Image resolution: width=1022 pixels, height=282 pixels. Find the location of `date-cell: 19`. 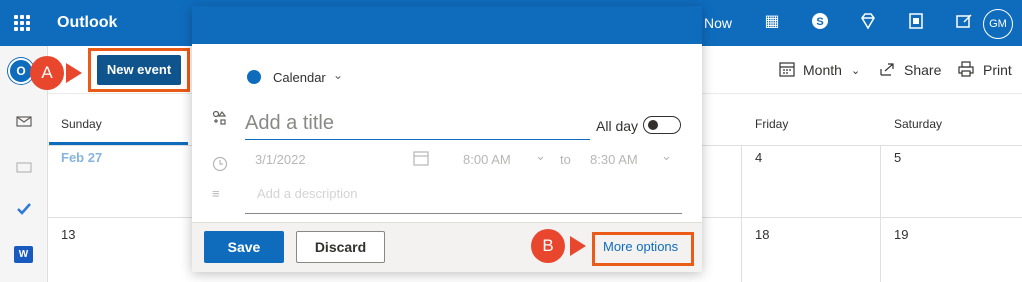

date-cell: 19 is located at coordinates (901, 234).